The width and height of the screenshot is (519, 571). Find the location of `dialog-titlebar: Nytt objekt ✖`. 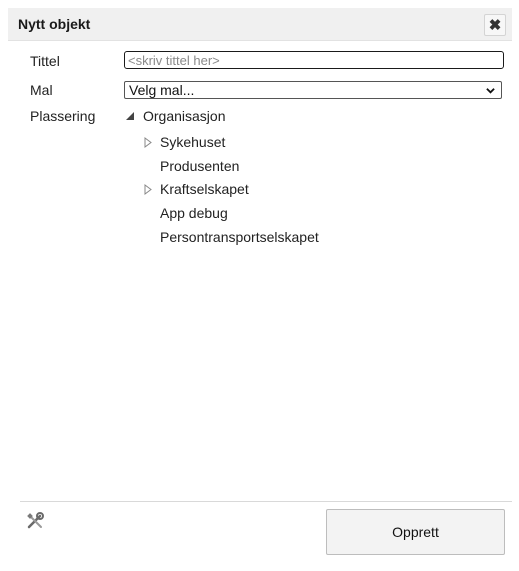

dialog-titlebar: Nytt objekt ✖ is located at coordinates (260, 24).